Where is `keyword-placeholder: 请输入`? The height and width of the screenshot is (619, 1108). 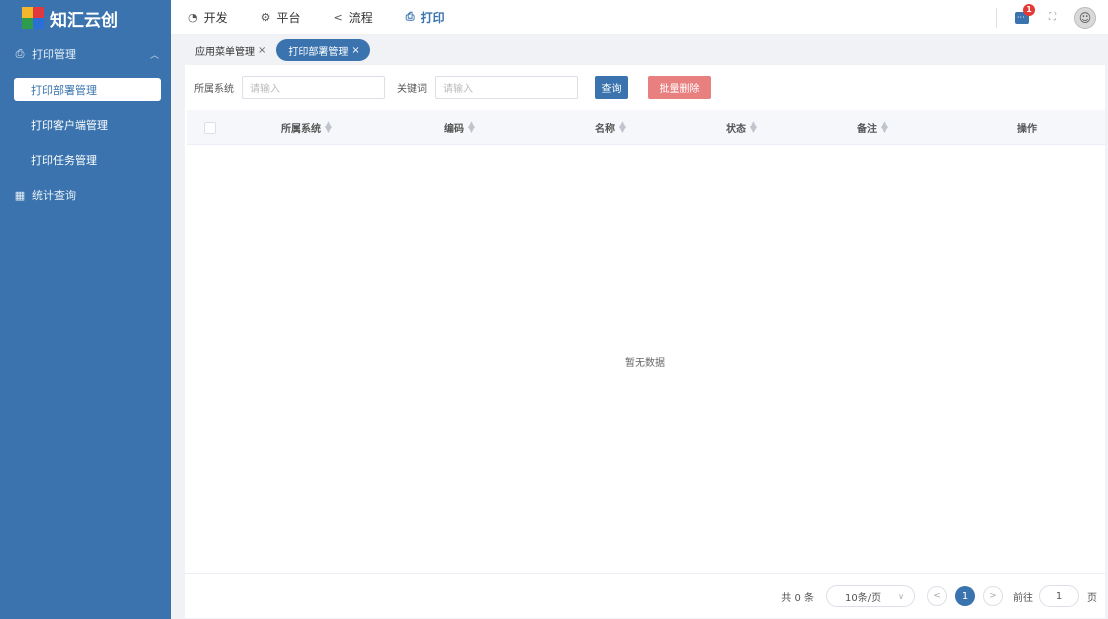 keyword-placeholder: 请输入 is located at coordinates (458, 89).